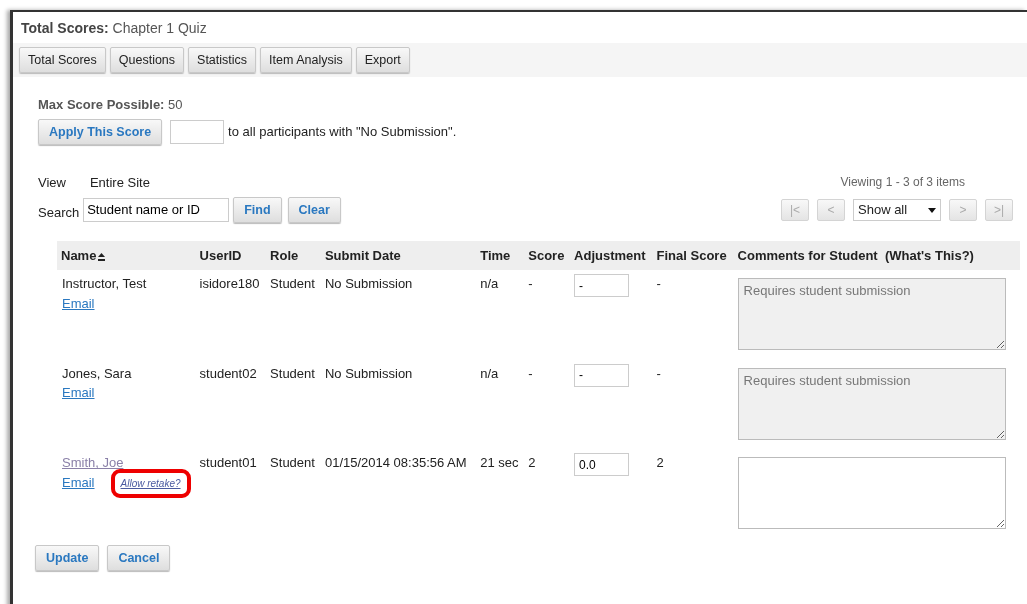 This screenshot has height=604, width=1027. Describe the element at coordinates (126, 255) in the screenshot. I see `column-header: Name` at that location.